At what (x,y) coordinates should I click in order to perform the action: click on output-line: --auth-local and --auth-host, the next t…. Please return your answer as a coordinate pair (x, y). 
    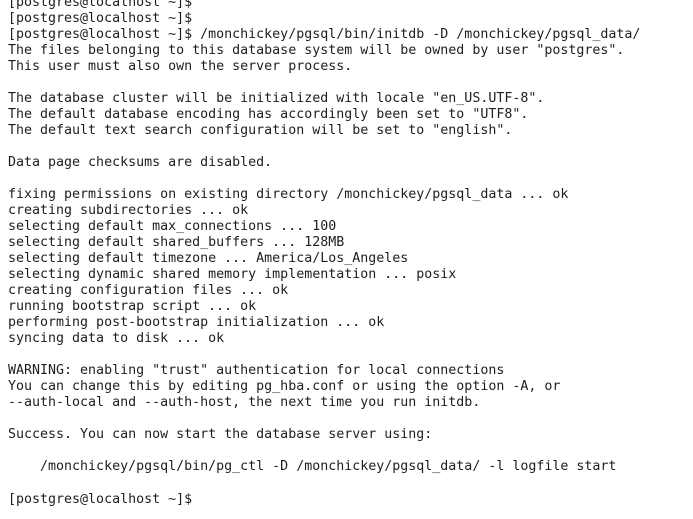
    Looking at the image, I should click on (244, 402).